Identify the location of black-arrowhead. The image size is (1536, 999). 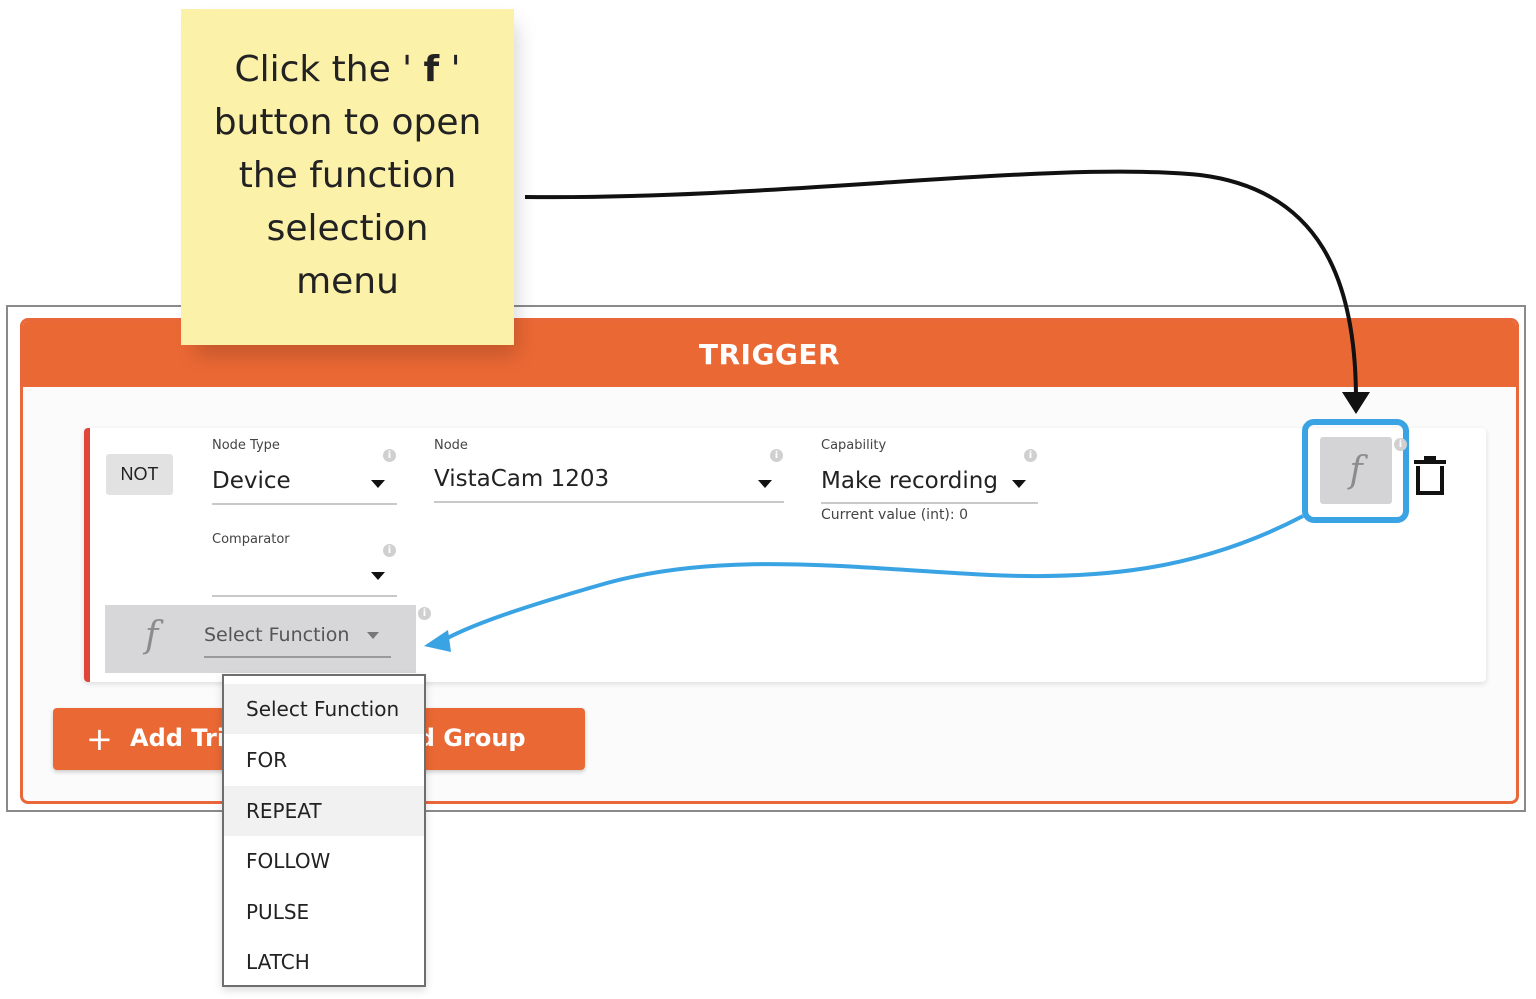
(1356, 403).